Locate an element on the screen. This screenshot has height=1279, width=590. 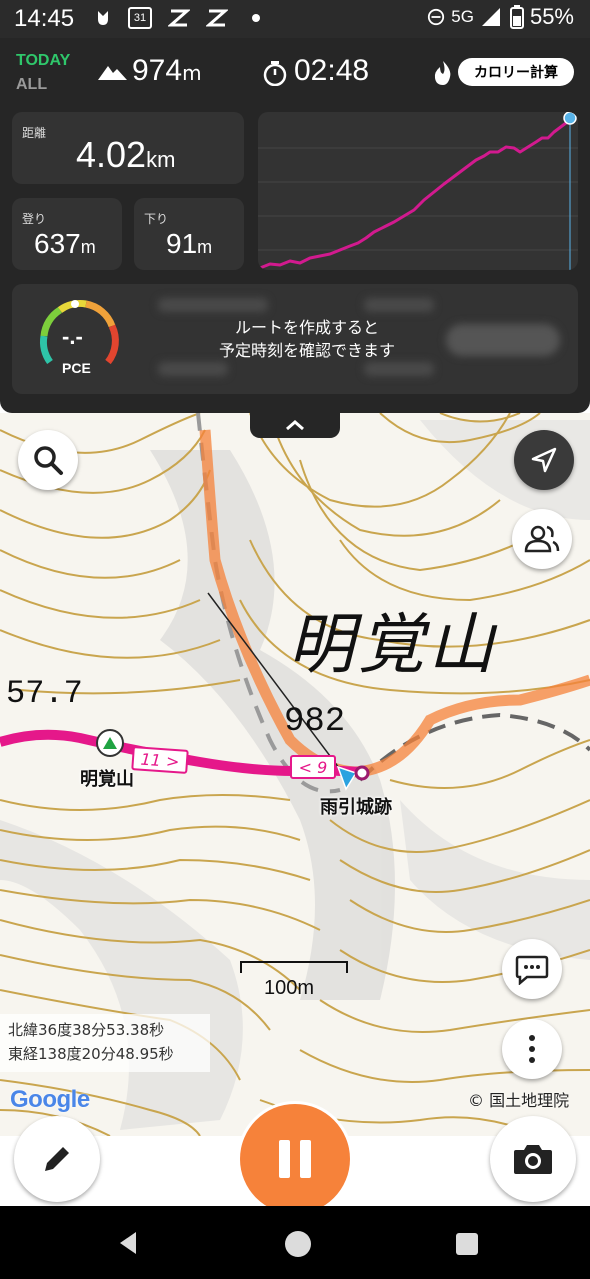
pace-label: PCE is located at coordinates (76, 368).